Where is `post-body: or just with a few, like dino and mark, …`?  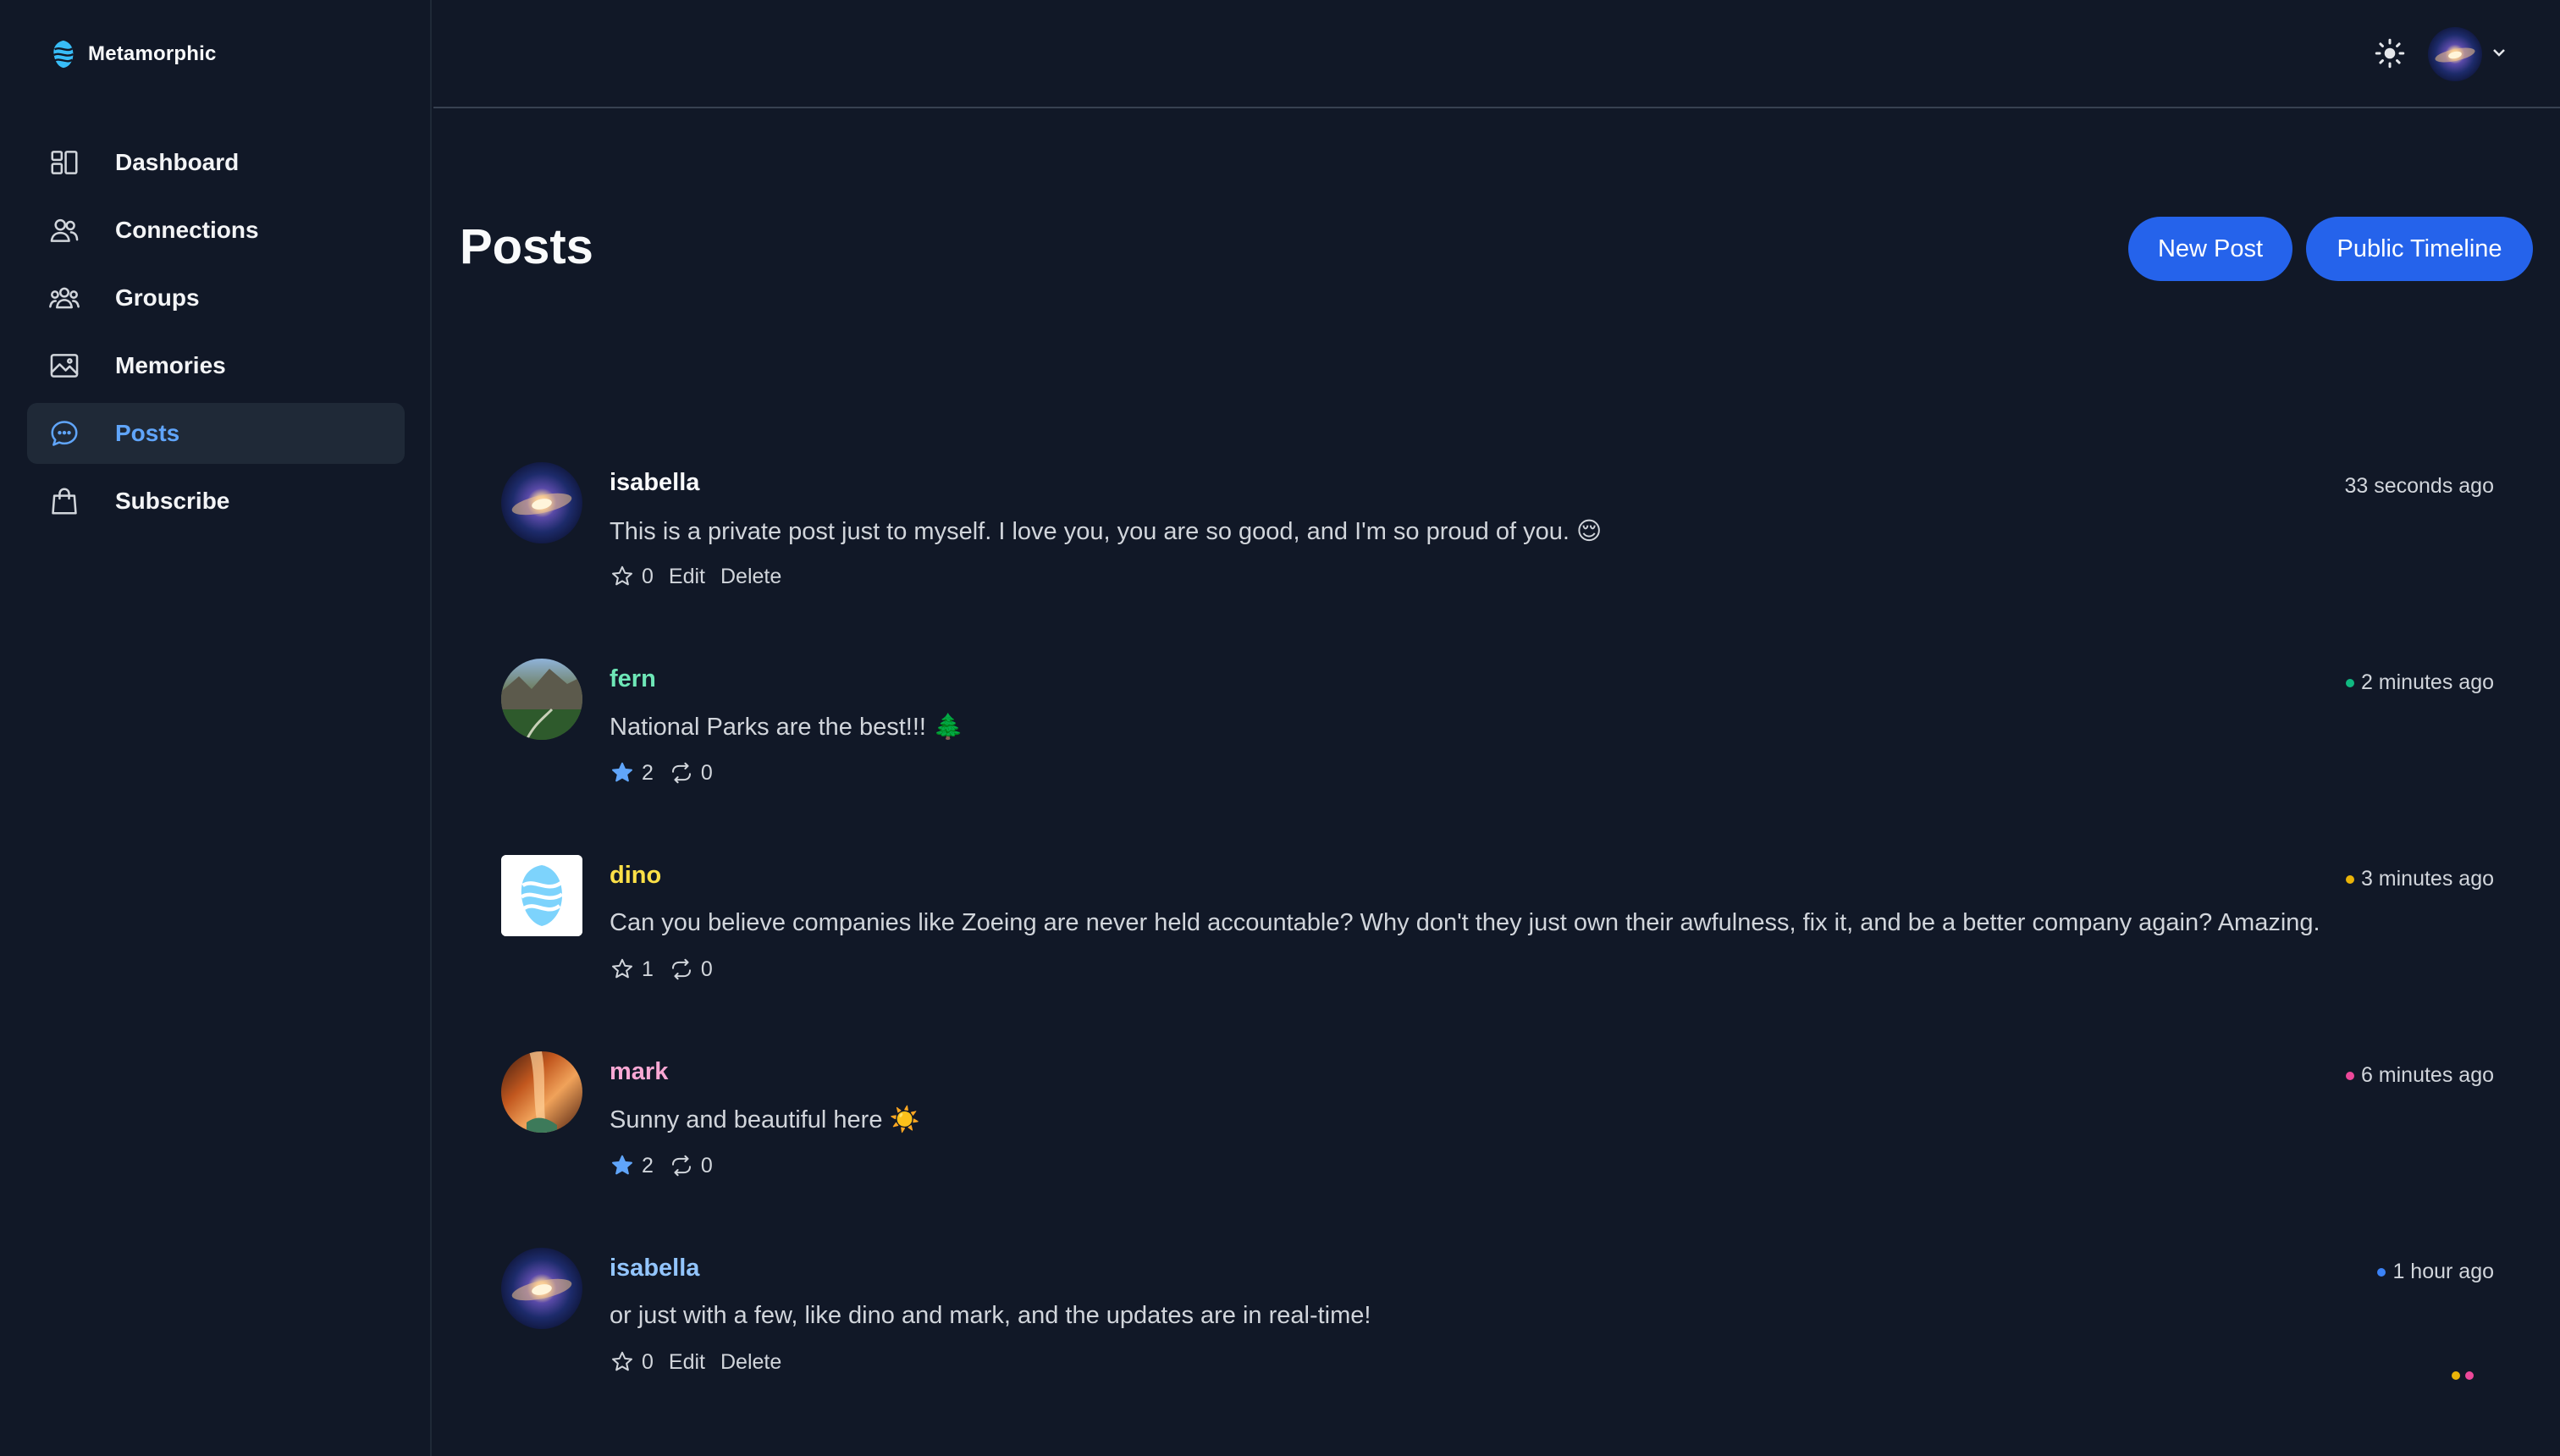 post-body: or just with a few, like dino and mark, … is located at coordinates (990, 1315).